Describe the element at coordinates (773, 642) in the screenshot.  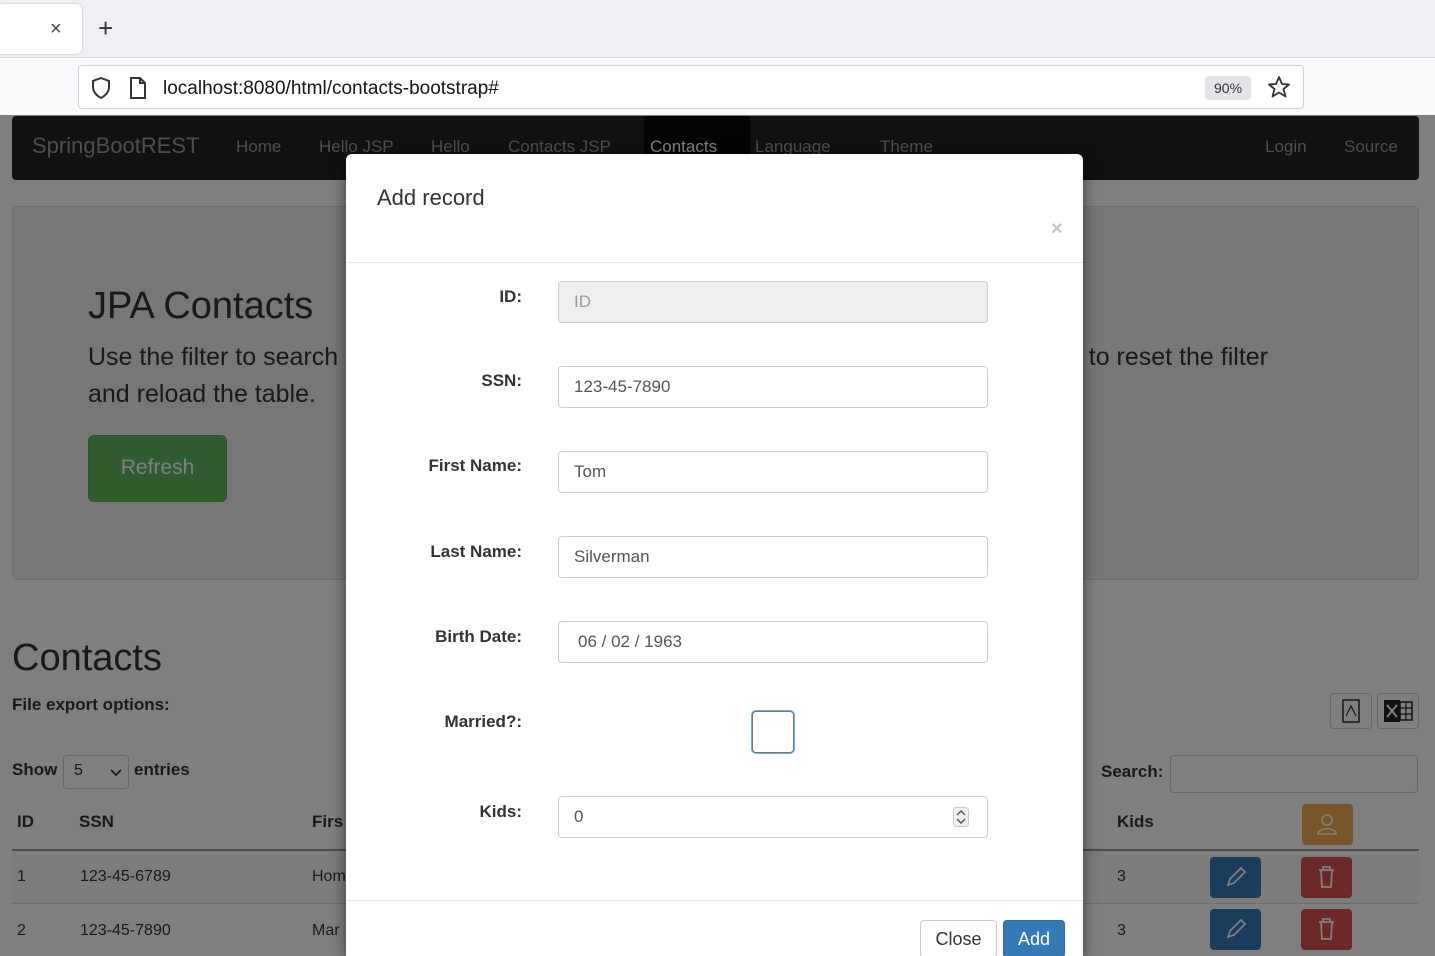
I see `birth-date-field: 06 / 02 / 1963` at that location.